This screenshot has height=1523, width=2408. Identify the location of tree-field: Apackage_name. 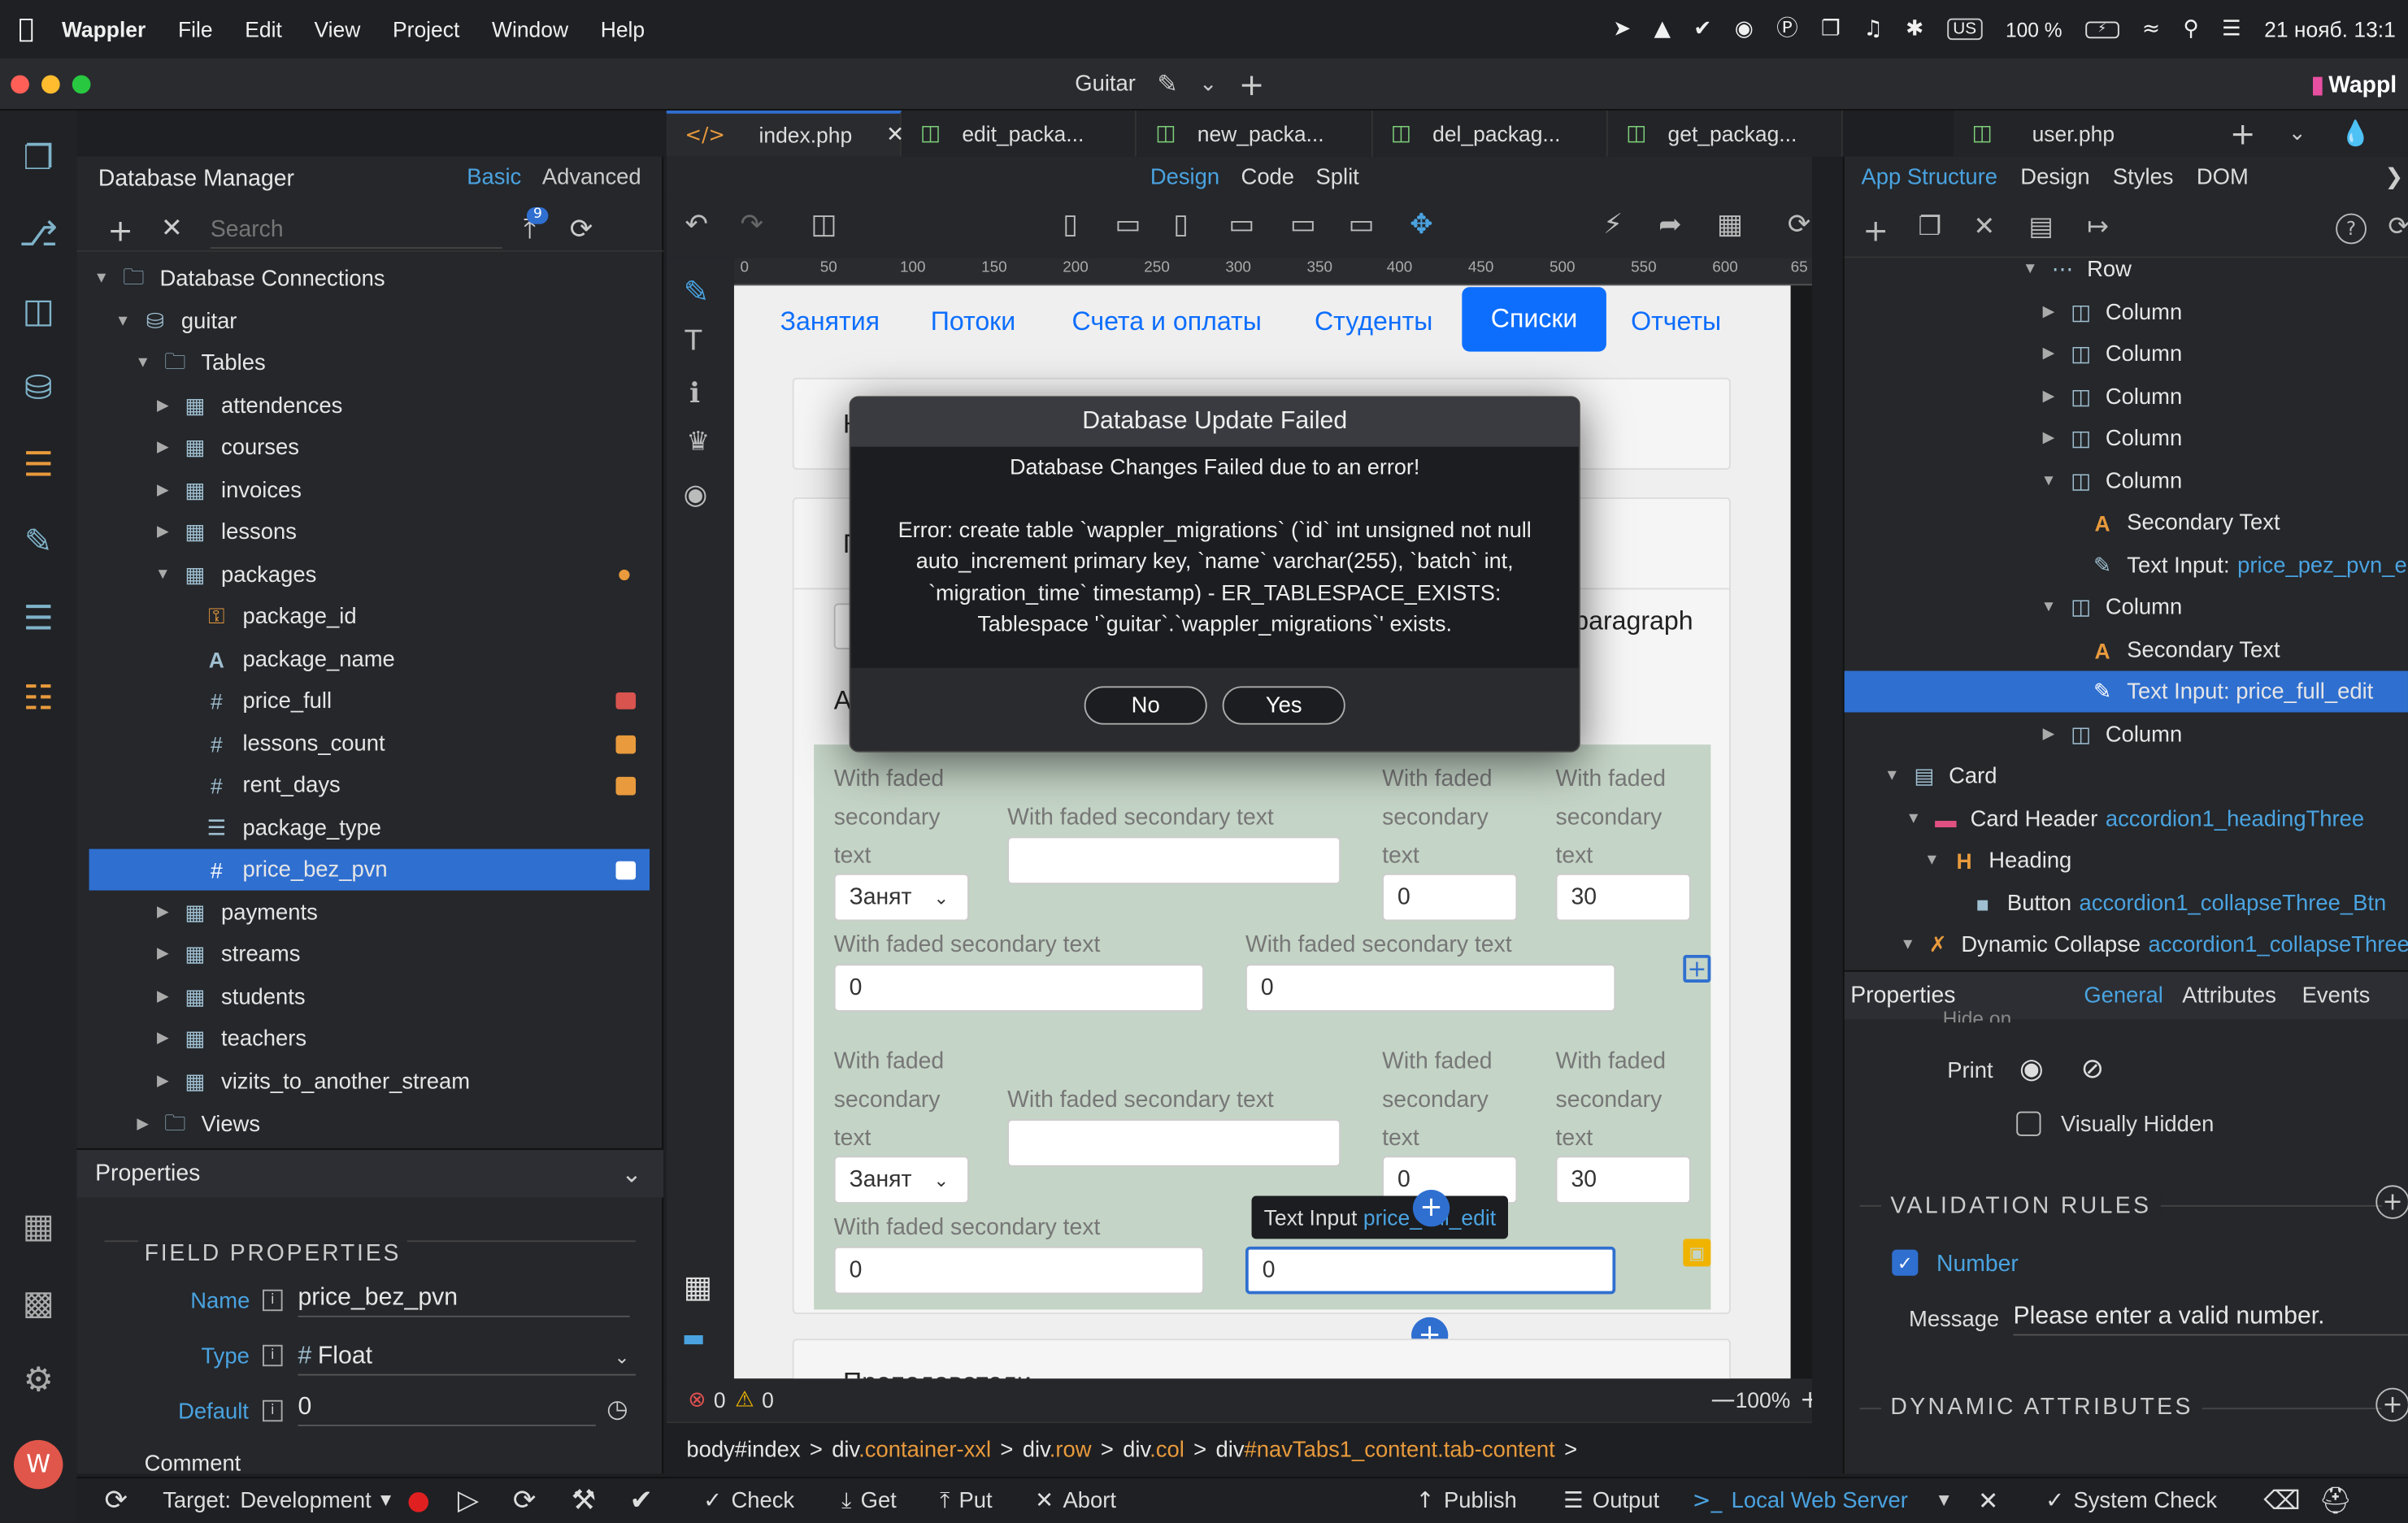
(363, 659).